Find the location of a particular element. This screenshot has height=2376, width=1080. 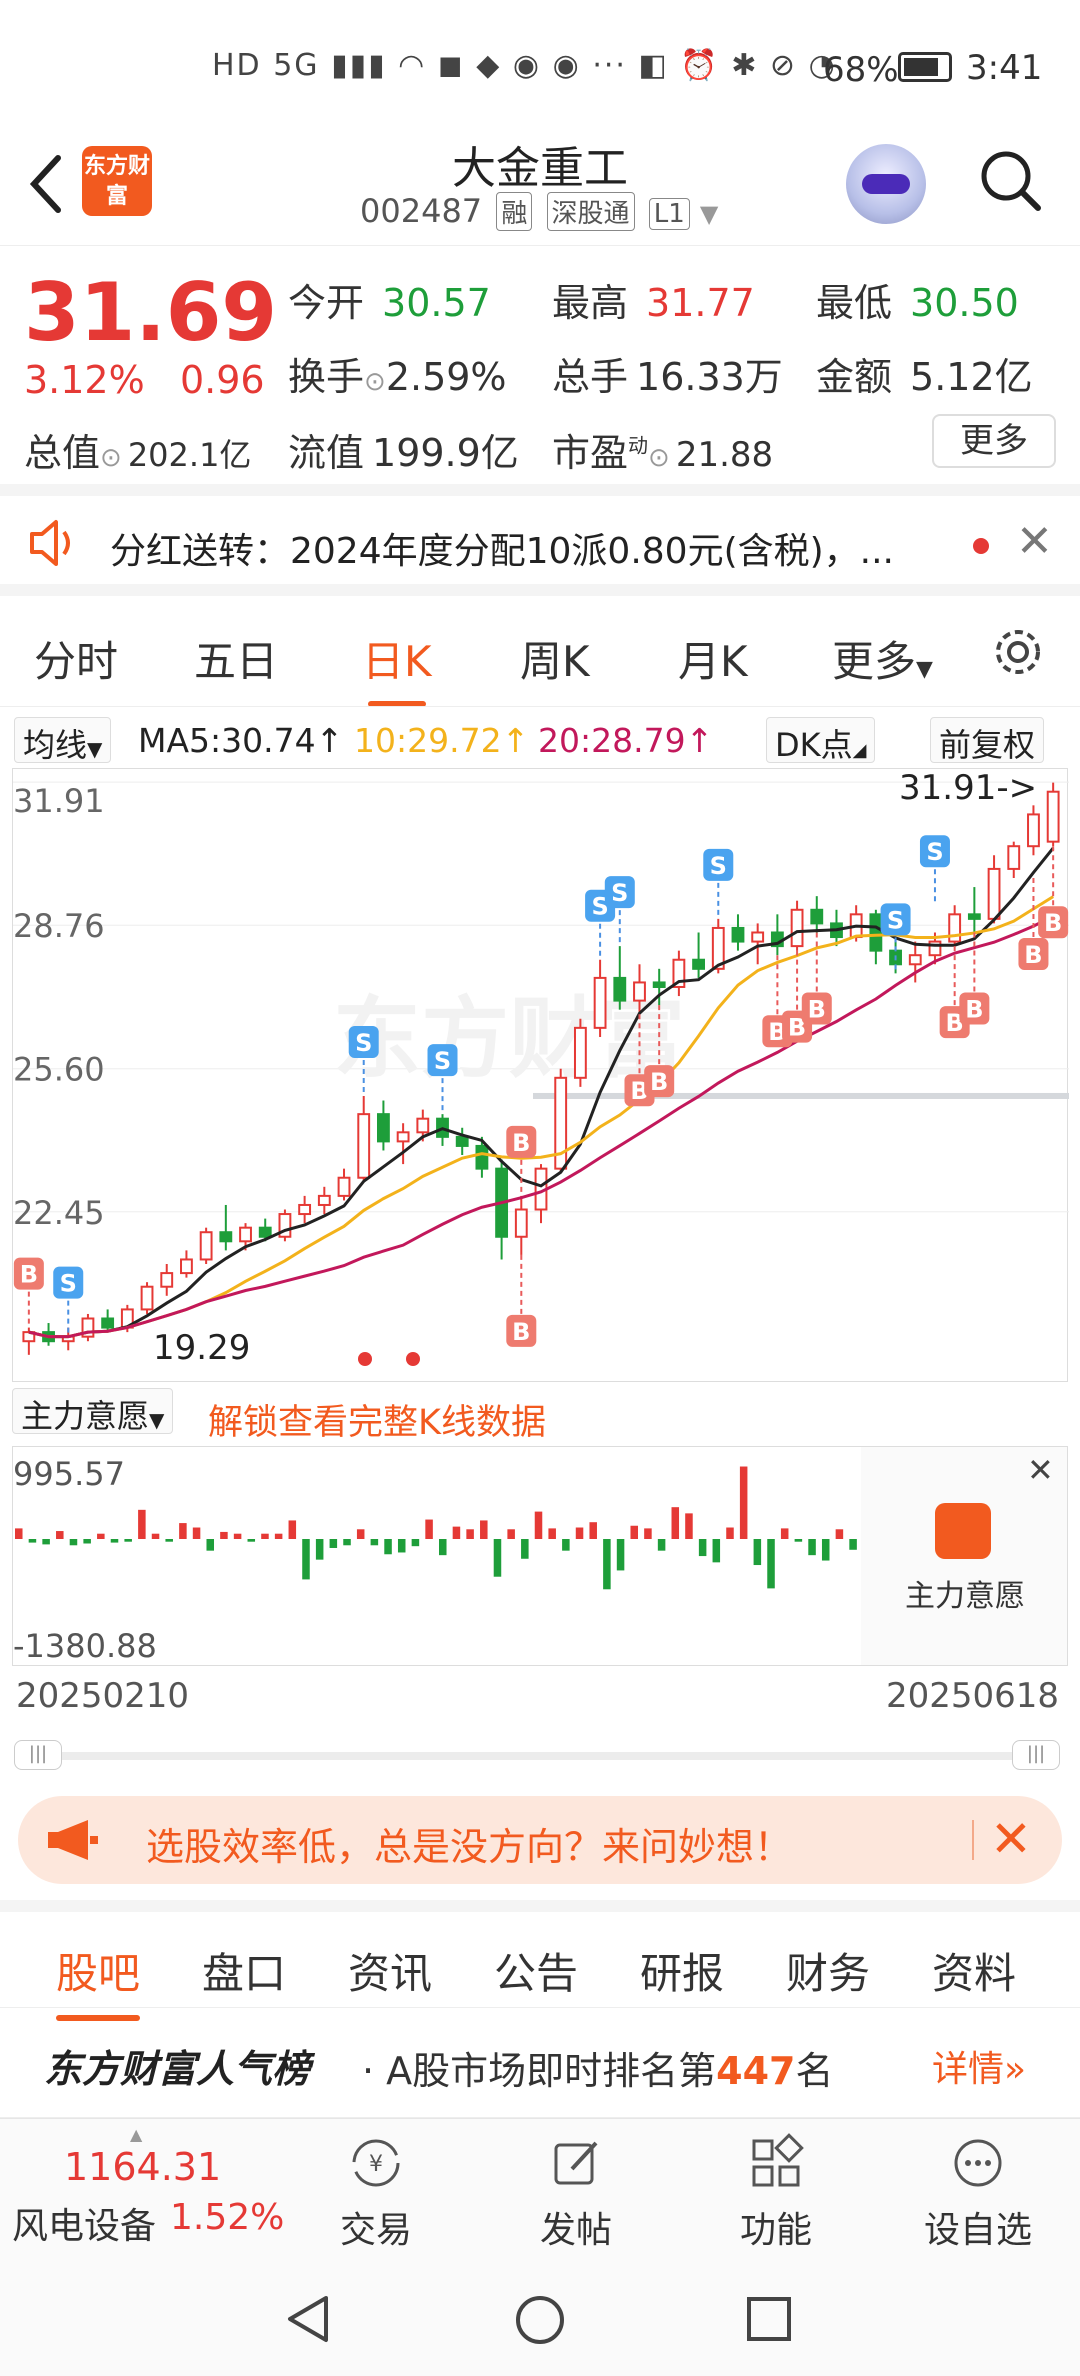

tab-profile: 资料 is located at coordinates (974, 1970).